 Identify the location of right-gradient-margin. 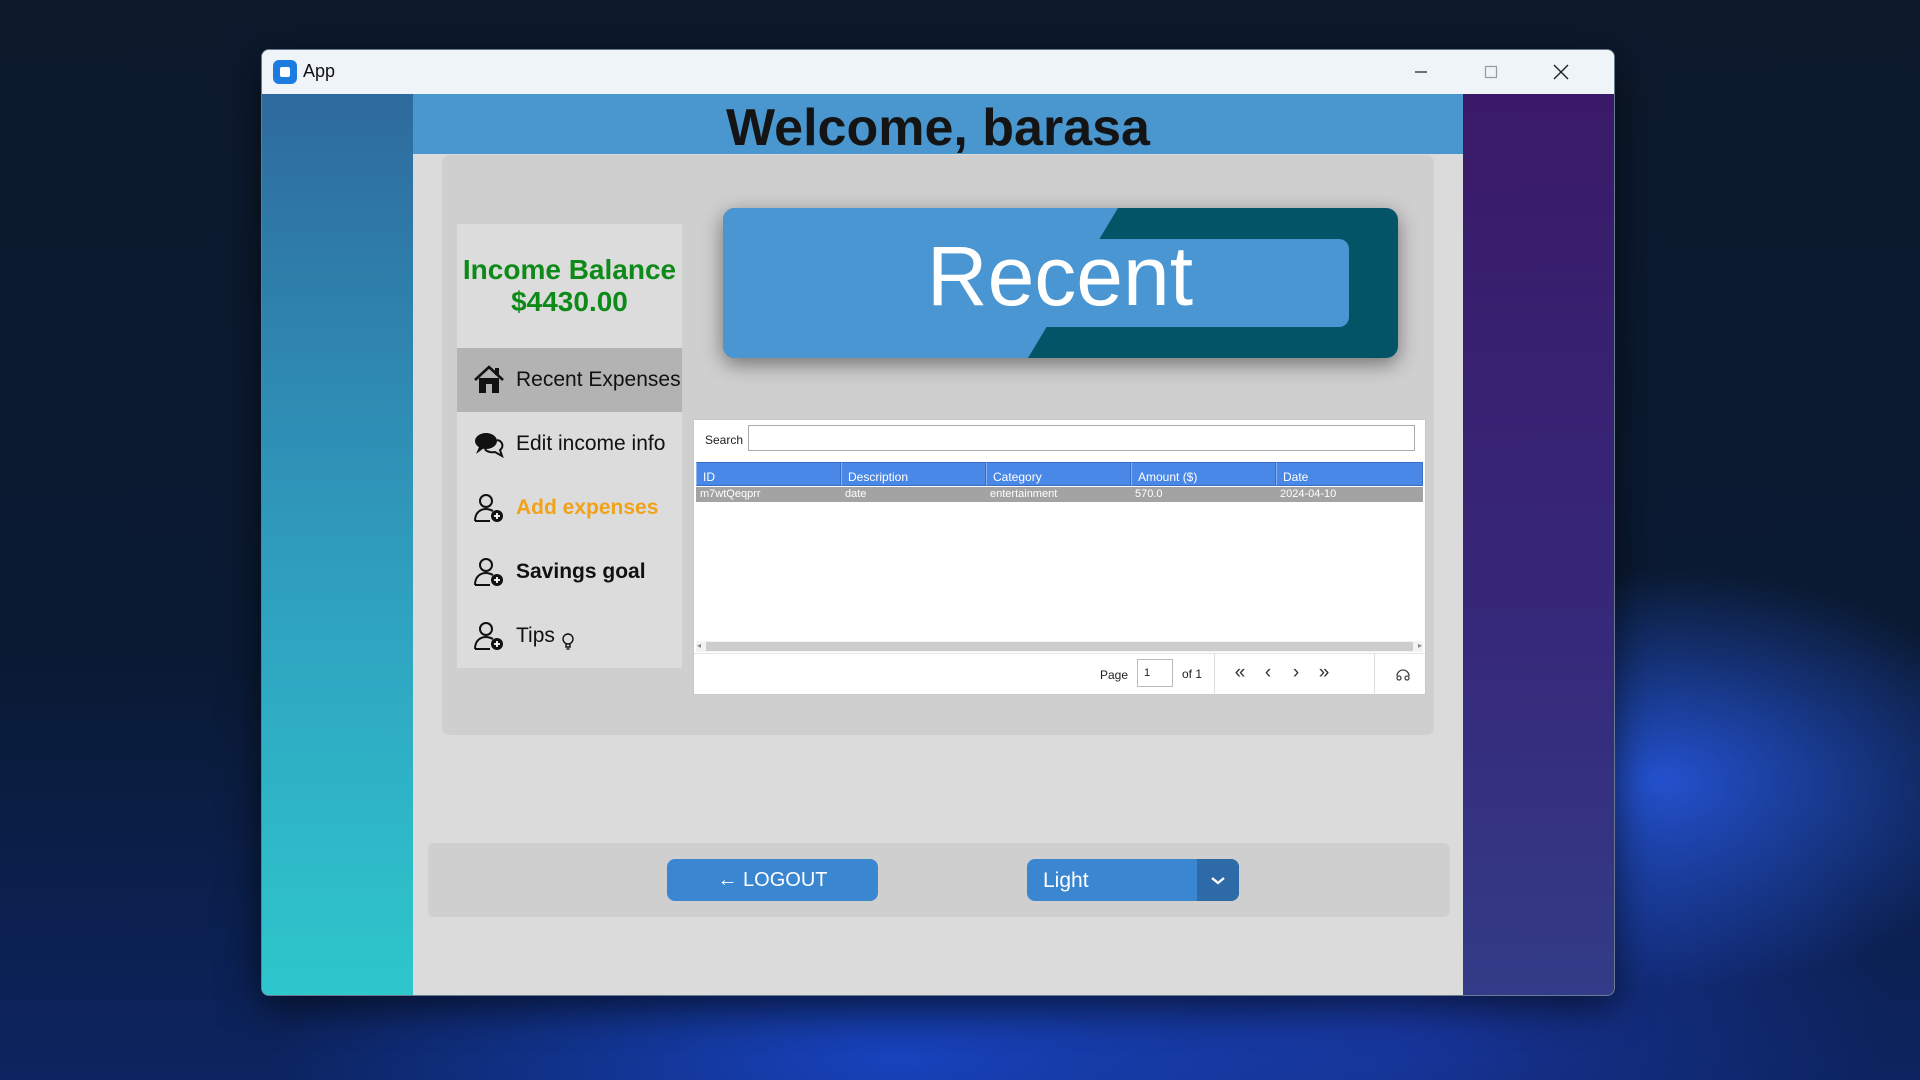
(1538, 544).